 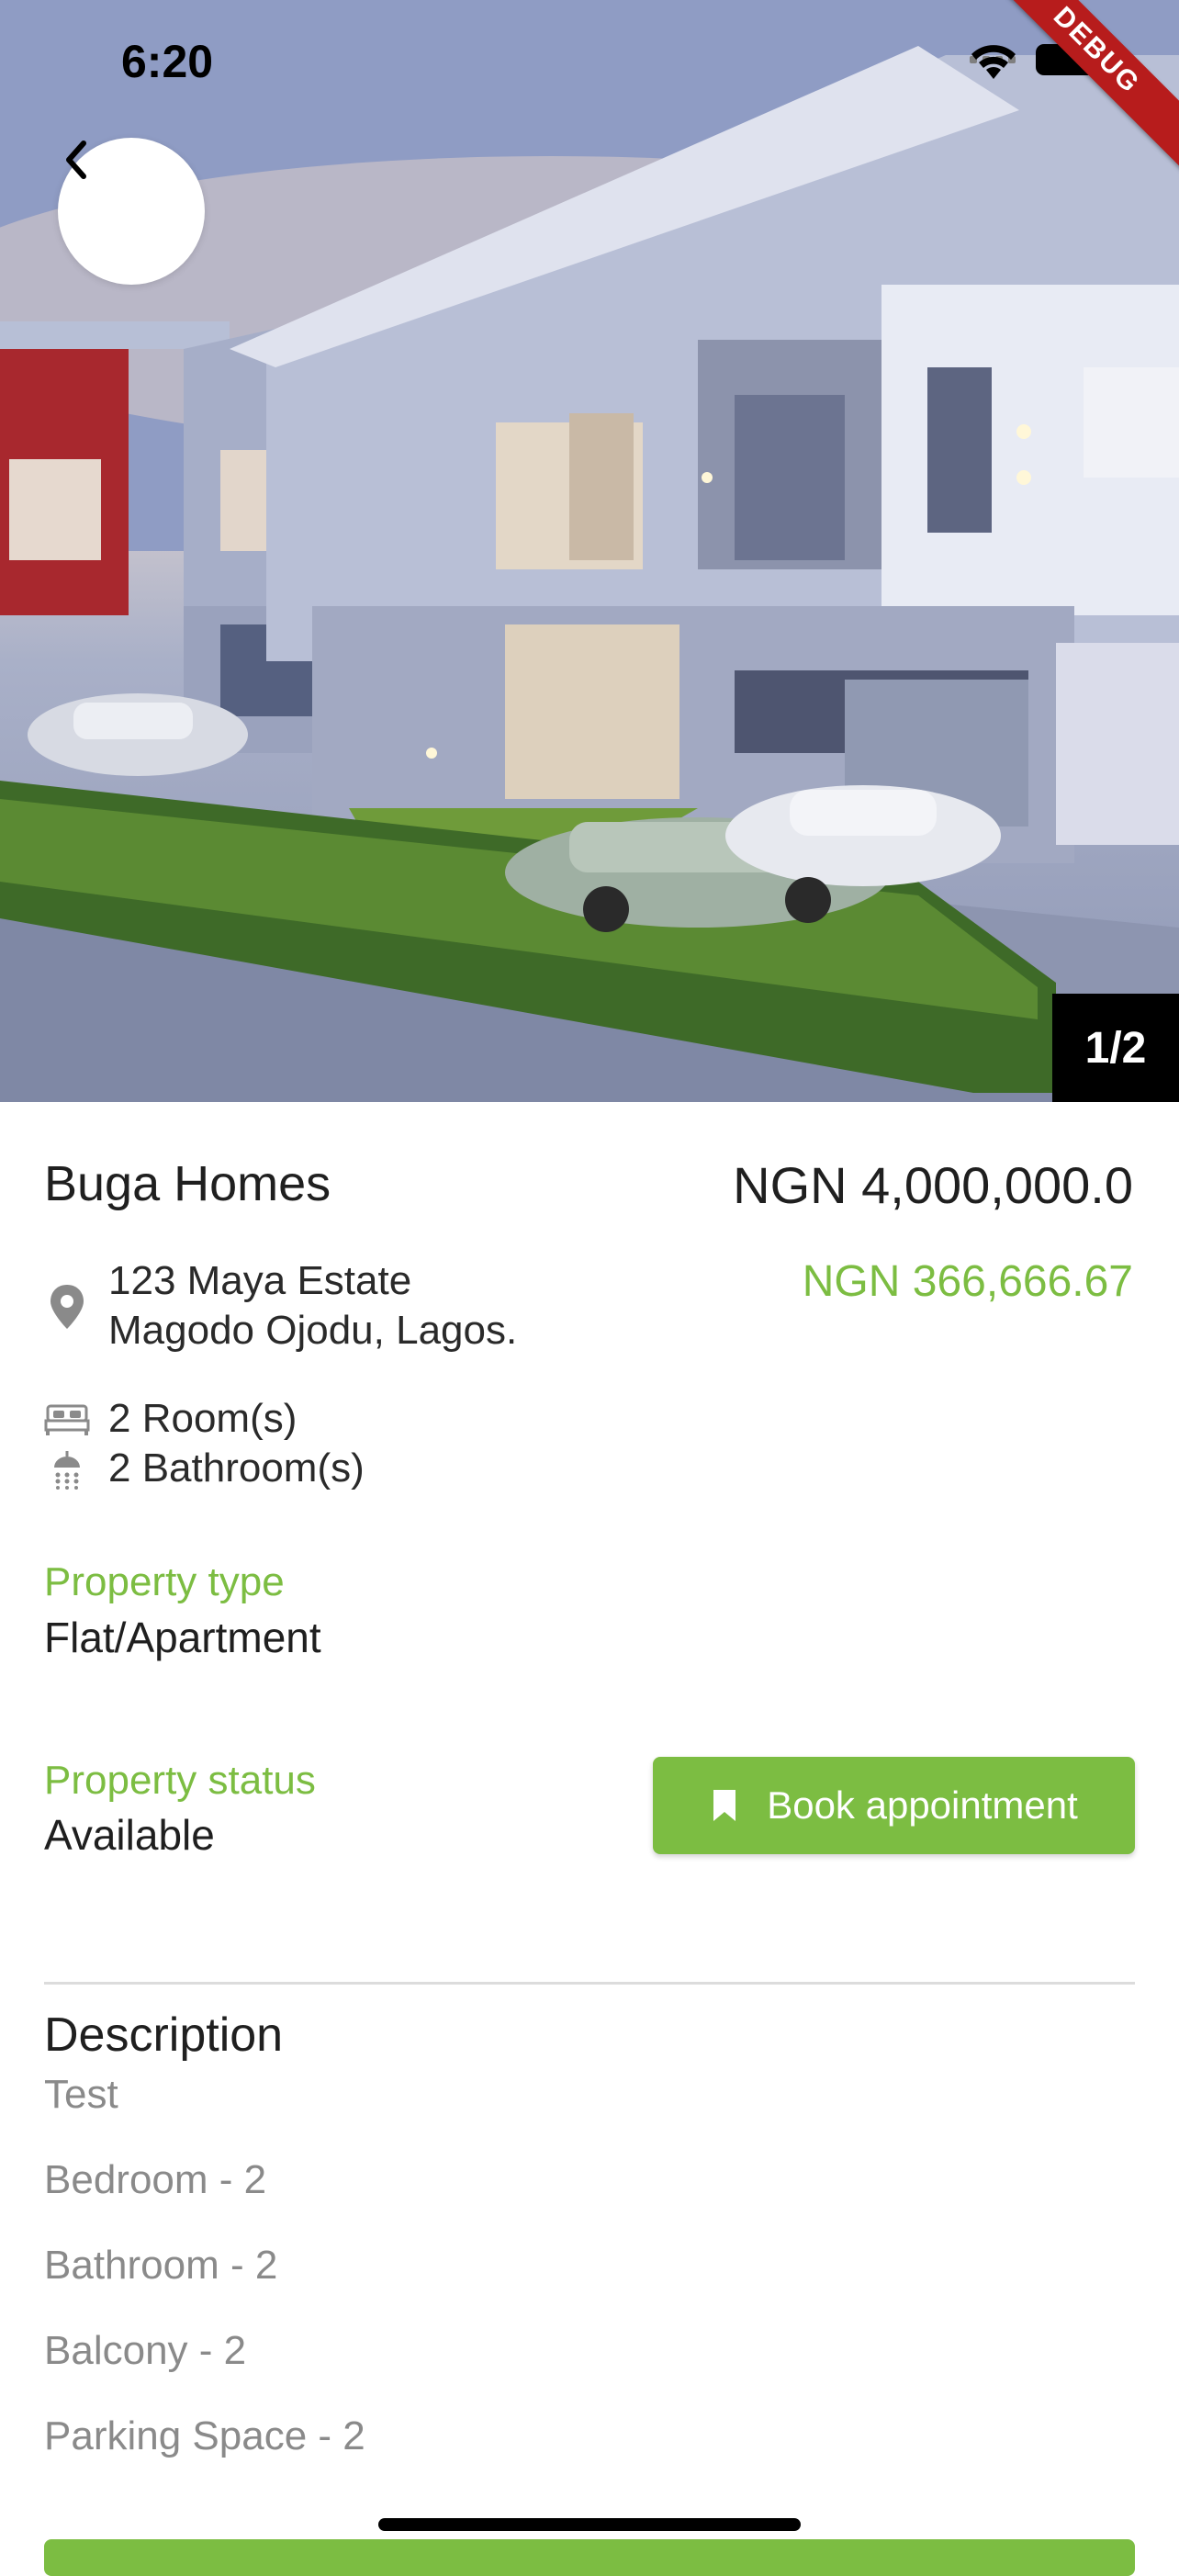 What do you see at coordinates (589, 64) in the screenshot?
I see `status-bar: 6:20` at bounding box center [589, 64].